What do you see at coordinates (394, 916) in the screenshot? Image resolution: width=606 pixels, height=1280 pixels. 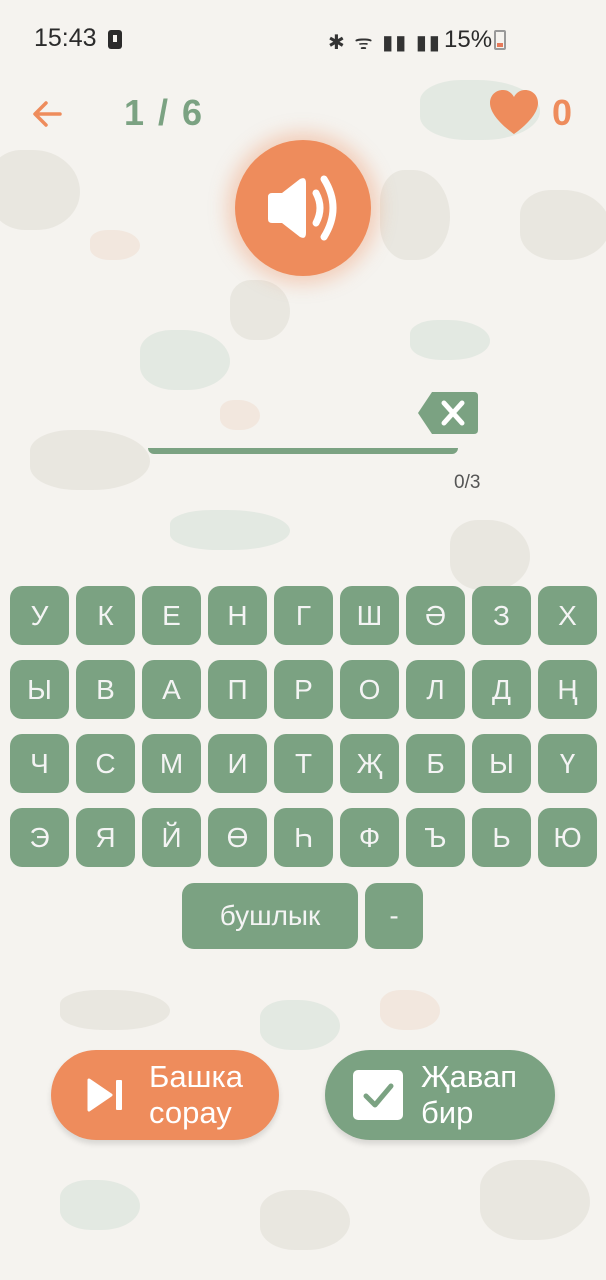 I see `dash-key: -` at bounding box center [394, 916].